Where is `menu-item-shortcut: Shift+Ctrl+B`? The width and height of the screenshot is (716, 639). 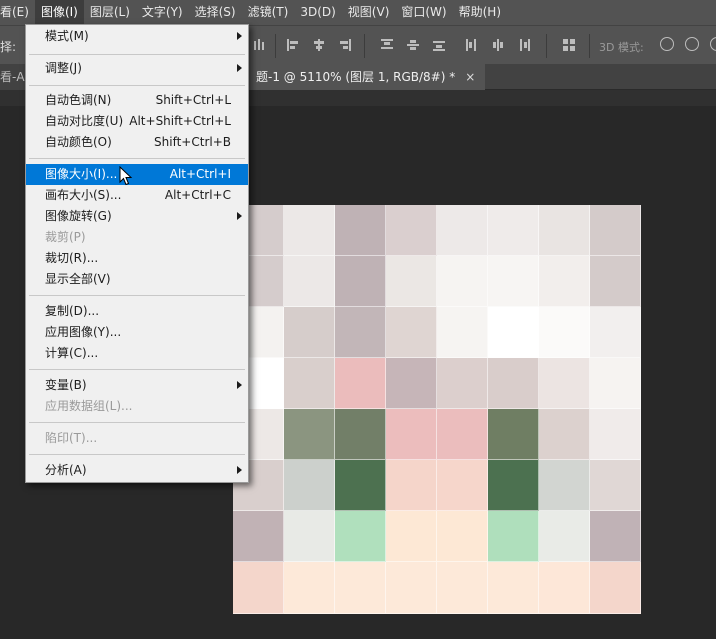
menu-item-shortcut: Shift+Ctrl+B is located at coordinates (192, 142).